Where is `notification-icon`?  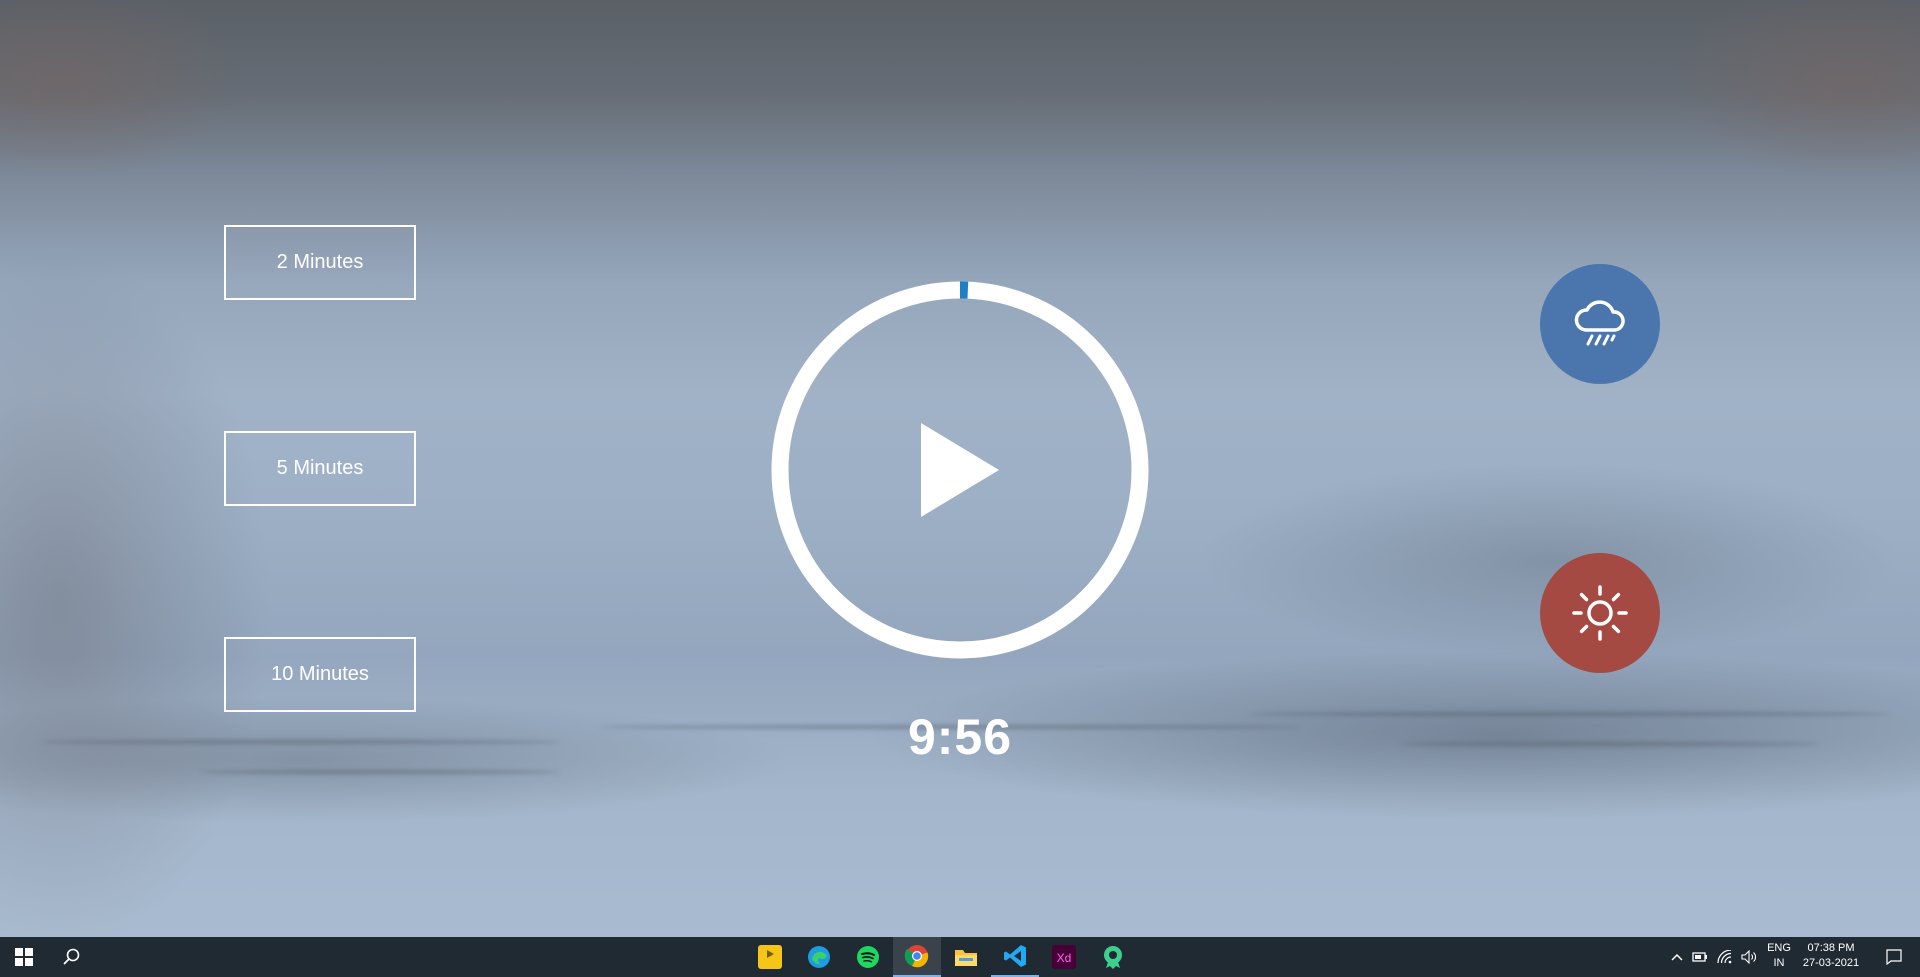 notification-icon is located at coordinates (1894, 957).